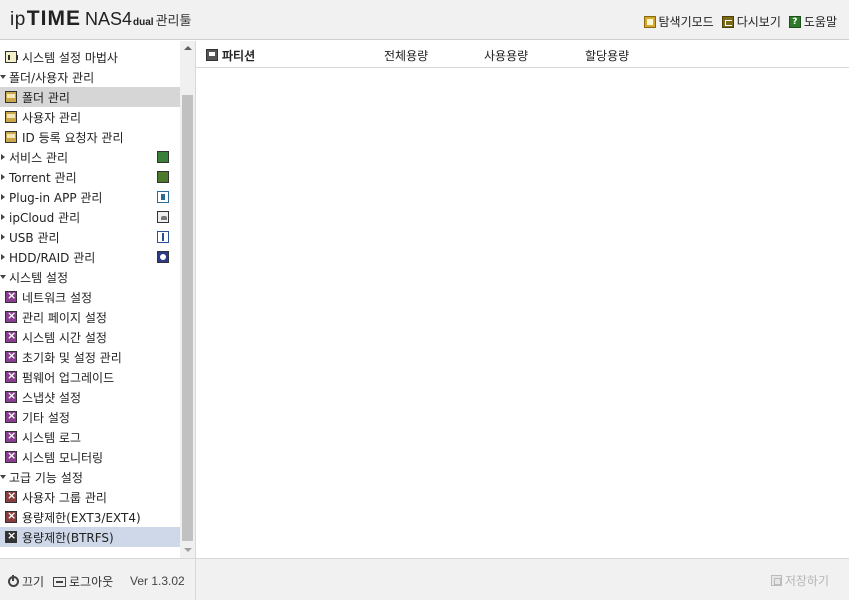 The image size is (849, 600). I want to click on header: ip TIME NAS4 dual 관리툴 탐색기모드 다시보기 ? 도움말, so click(424, 20).